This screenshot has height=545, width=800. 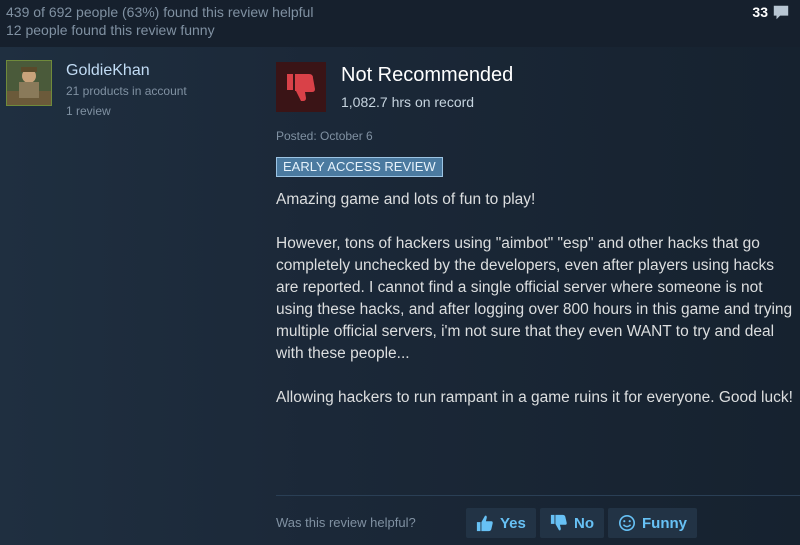 I want to click on comment-count-link: 33, so click(x=771, y=12).